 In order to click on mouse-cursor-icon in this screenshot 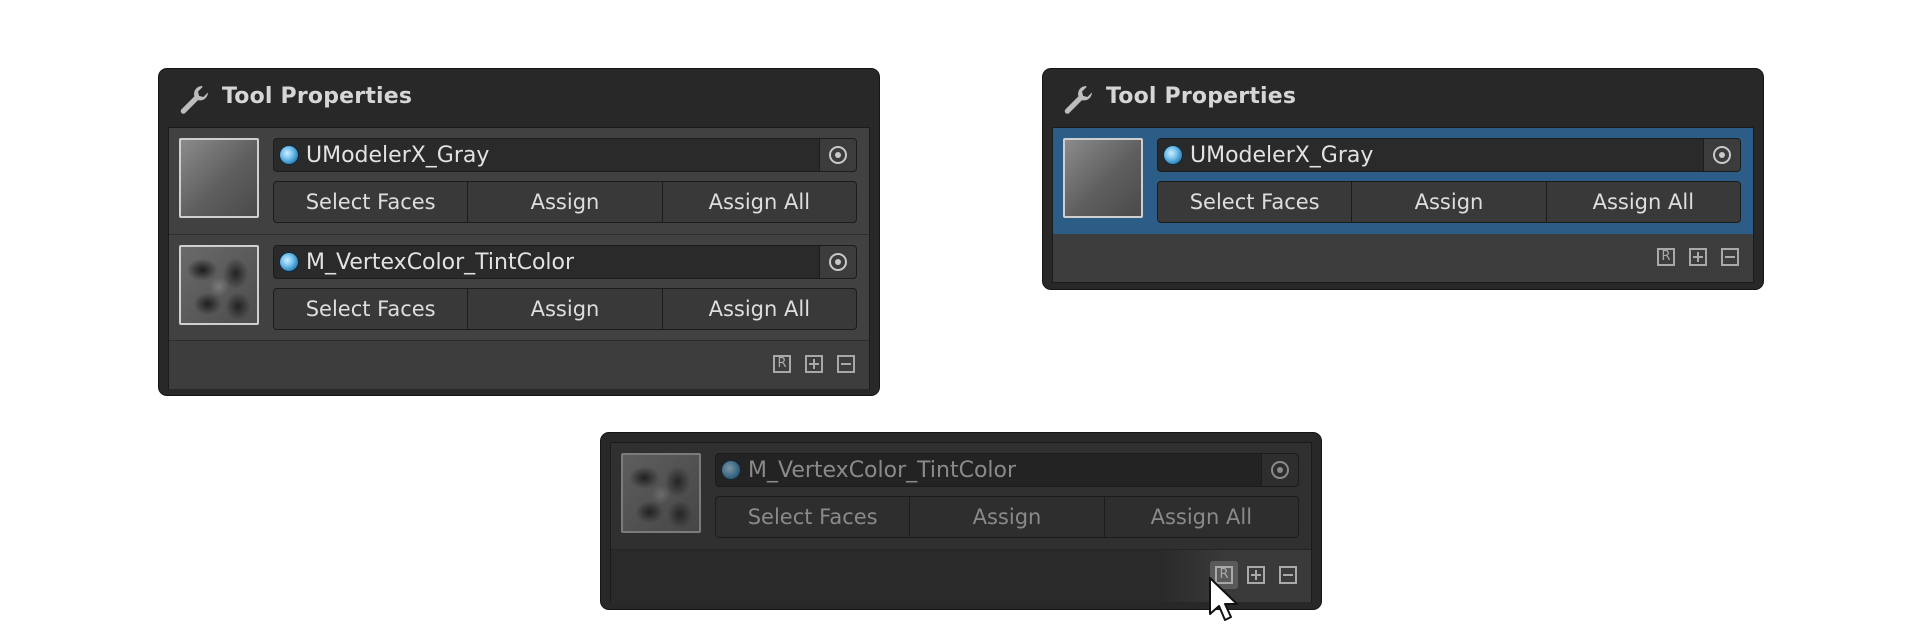, I will do `click(1223, 599)`.